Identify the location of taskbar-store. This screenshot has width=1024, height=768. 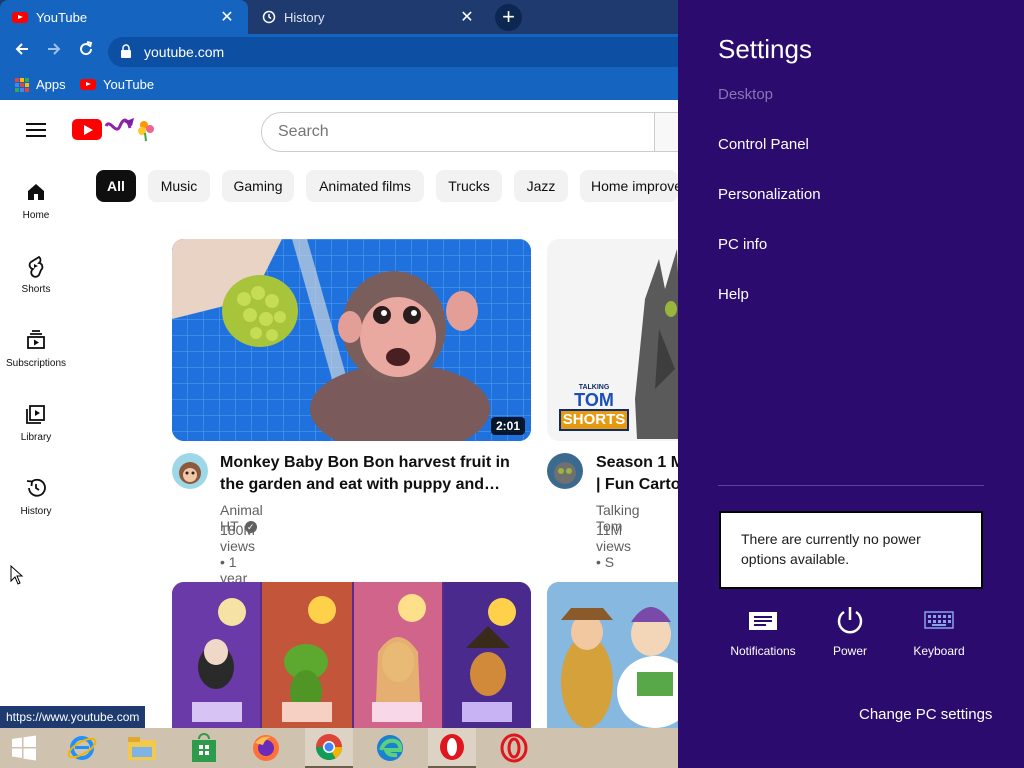
(204, 748).